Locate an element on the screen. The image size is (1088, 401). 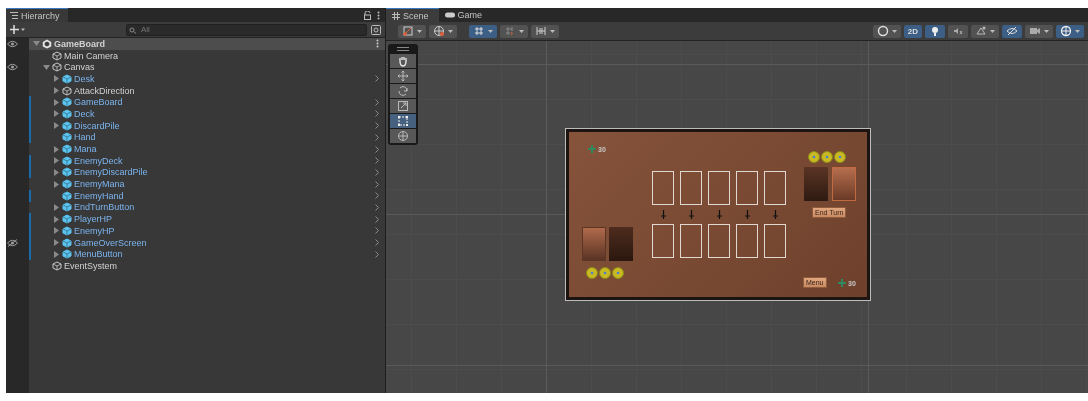
move-arrows-icon is located at coordinates (403, 76).